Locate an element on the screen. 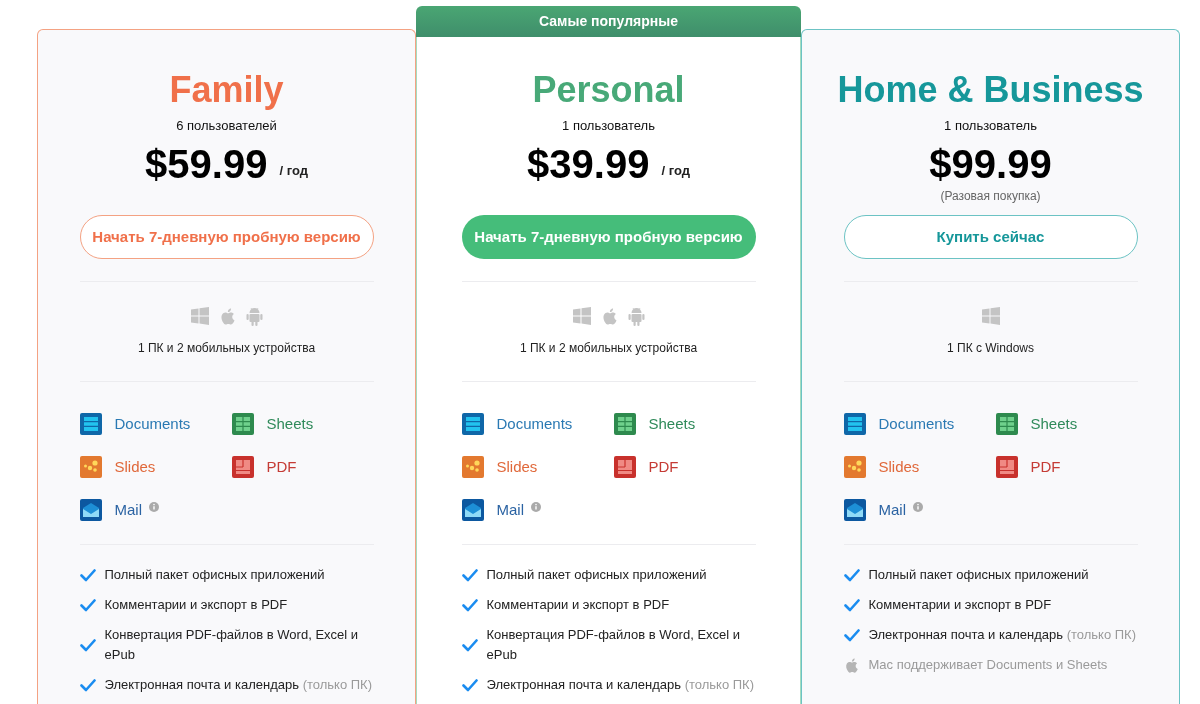 The image size is (1200, 704). plan-title: Home & Business is located at coordinates (990, 90).